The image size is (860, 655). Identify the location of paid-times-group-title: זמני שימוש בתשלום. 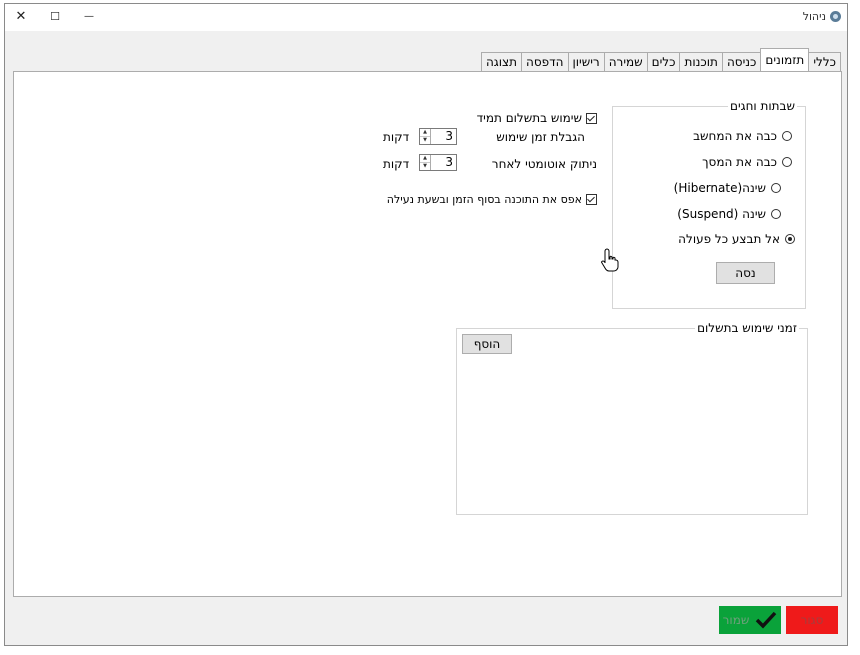
(747, 328).